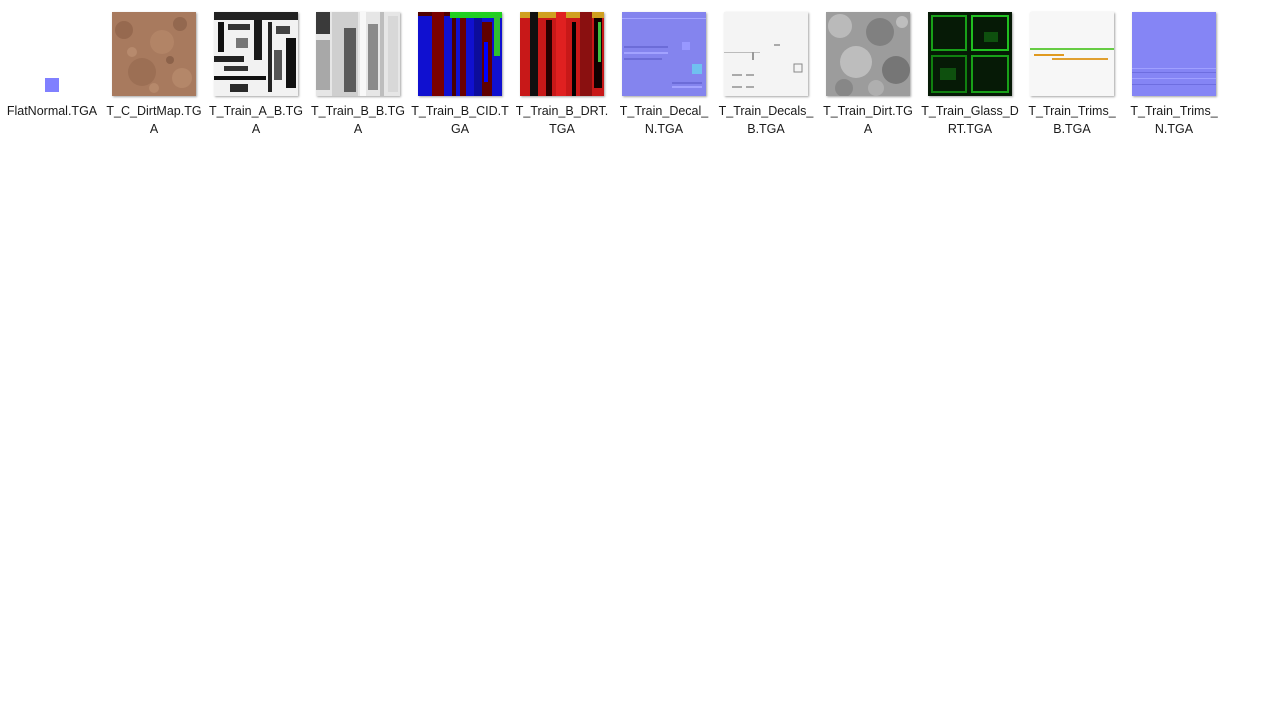 The height and width of the screenshot is (720, 1280). What do you see at coordinates (1174, 120) in the screenshot?
I see `file-name: T_Train_Trims_N.TGA` at bounding box center [1174, 120].